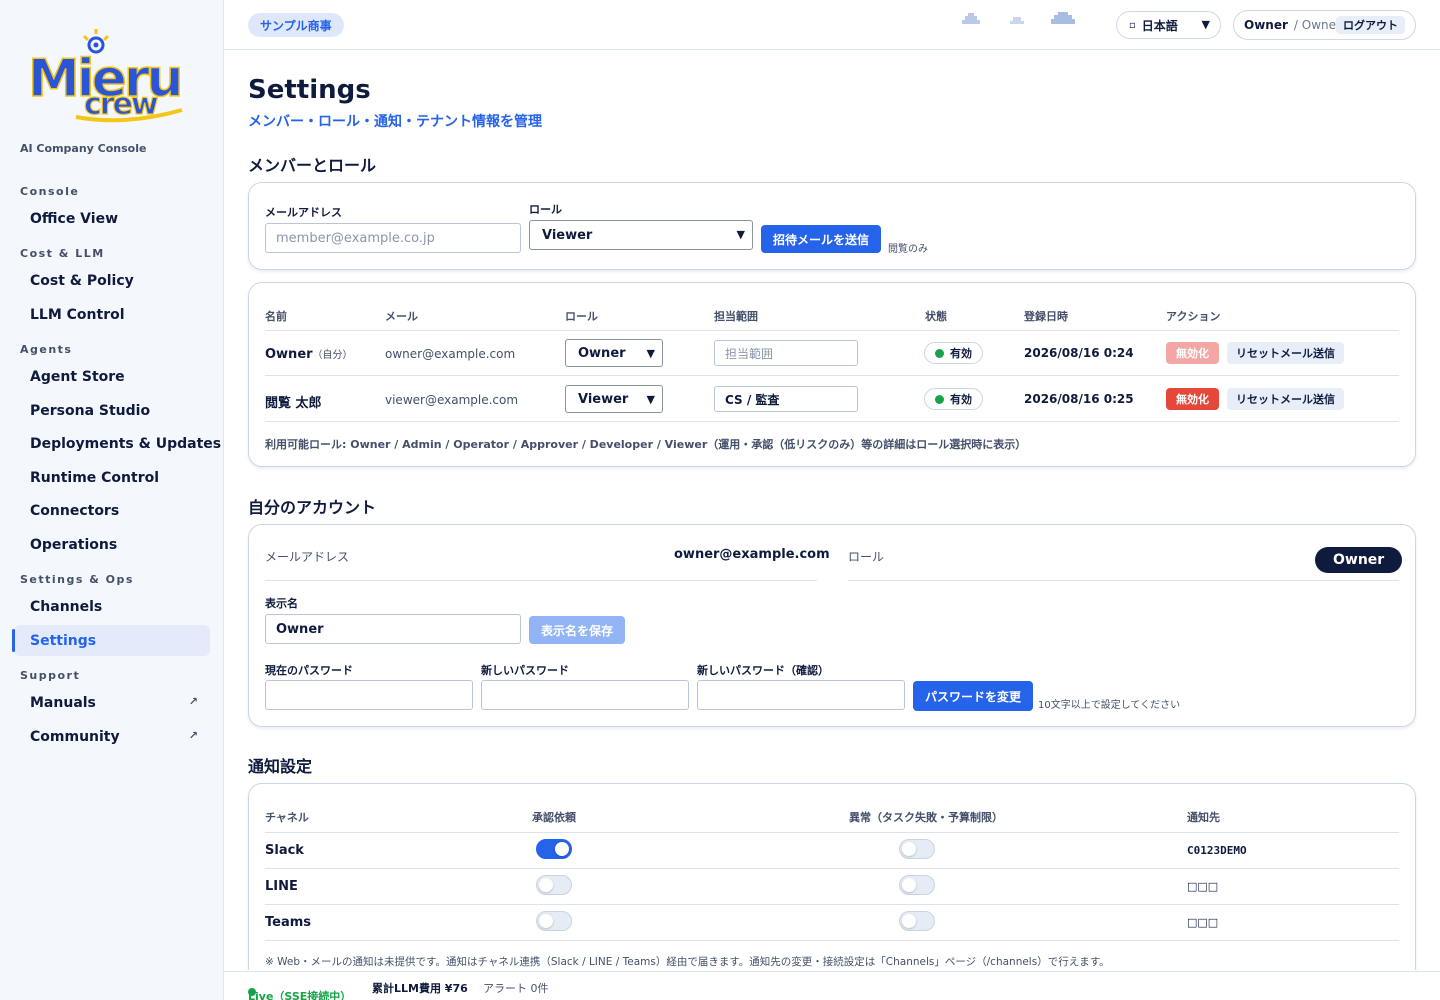 The width and height of the screenshot is (1440, 1000). I want to click on user-menu: Owner / Owner ログアウト, so click(1324, 25).